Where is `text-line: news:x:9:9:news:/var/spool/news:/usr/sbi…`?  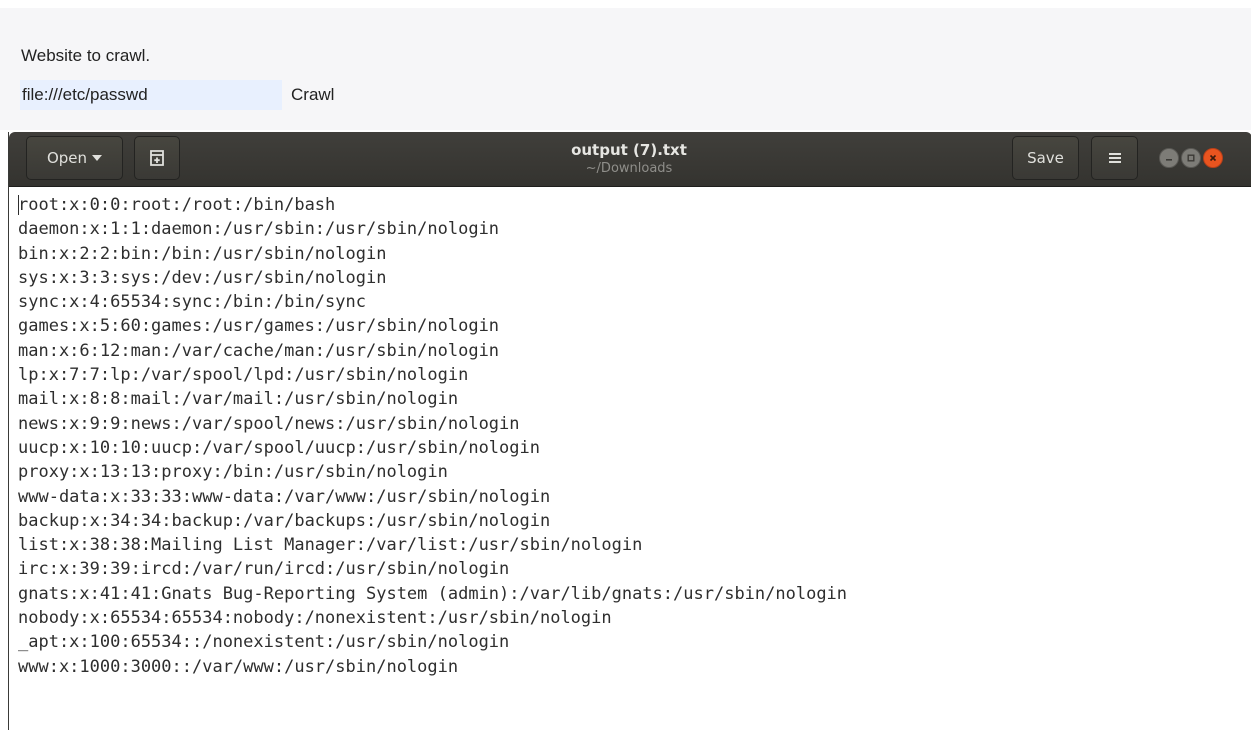
text-line: news:x:9:9:news:/var/spool/news:/usr/sbi… is located at coordinates (269, 423).